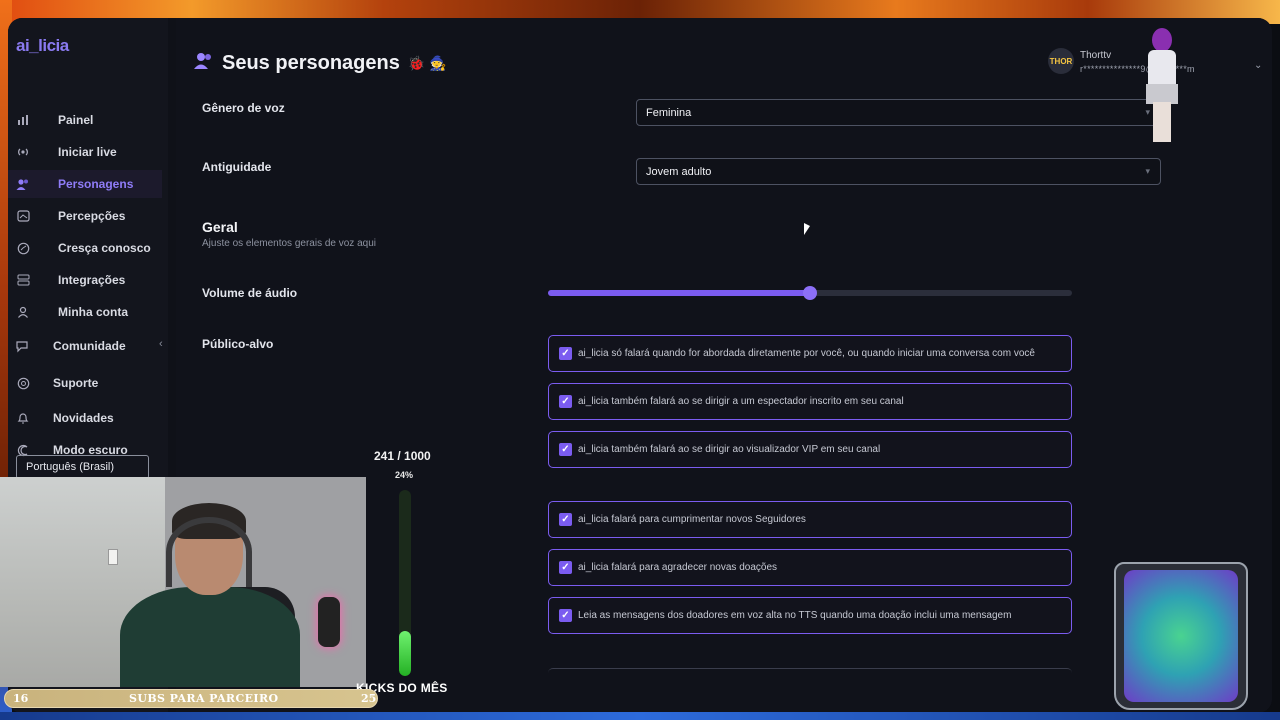  What do you see at coordinates (679, 293) in the screenshot?
I see `volume-slider-fill` at bounding box center [679, 293].